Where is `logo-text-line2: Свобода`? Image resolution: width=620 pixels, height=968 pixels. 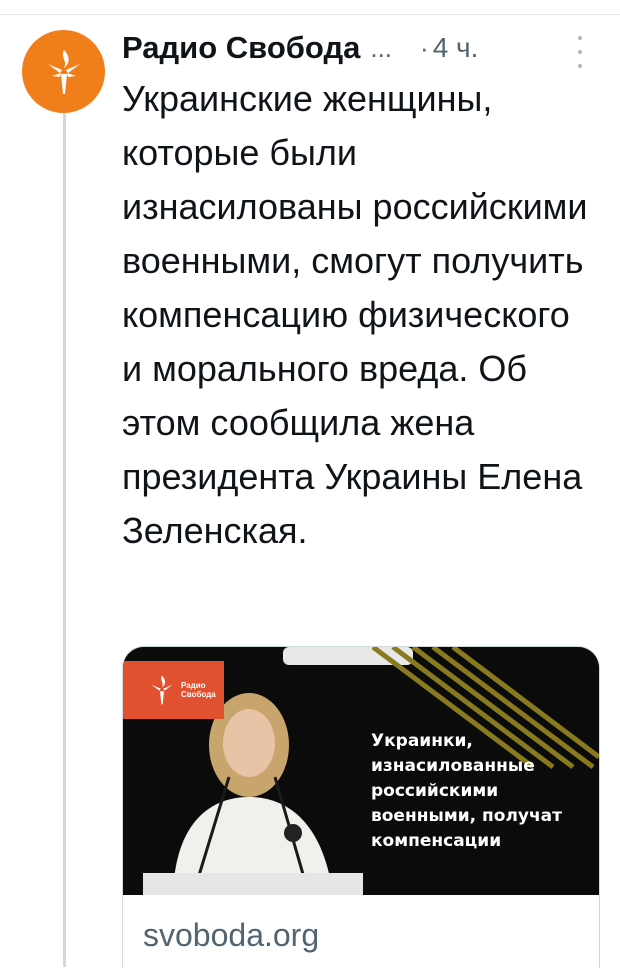
logo-text-line2: Свобода is located at coordinates (198, 694).